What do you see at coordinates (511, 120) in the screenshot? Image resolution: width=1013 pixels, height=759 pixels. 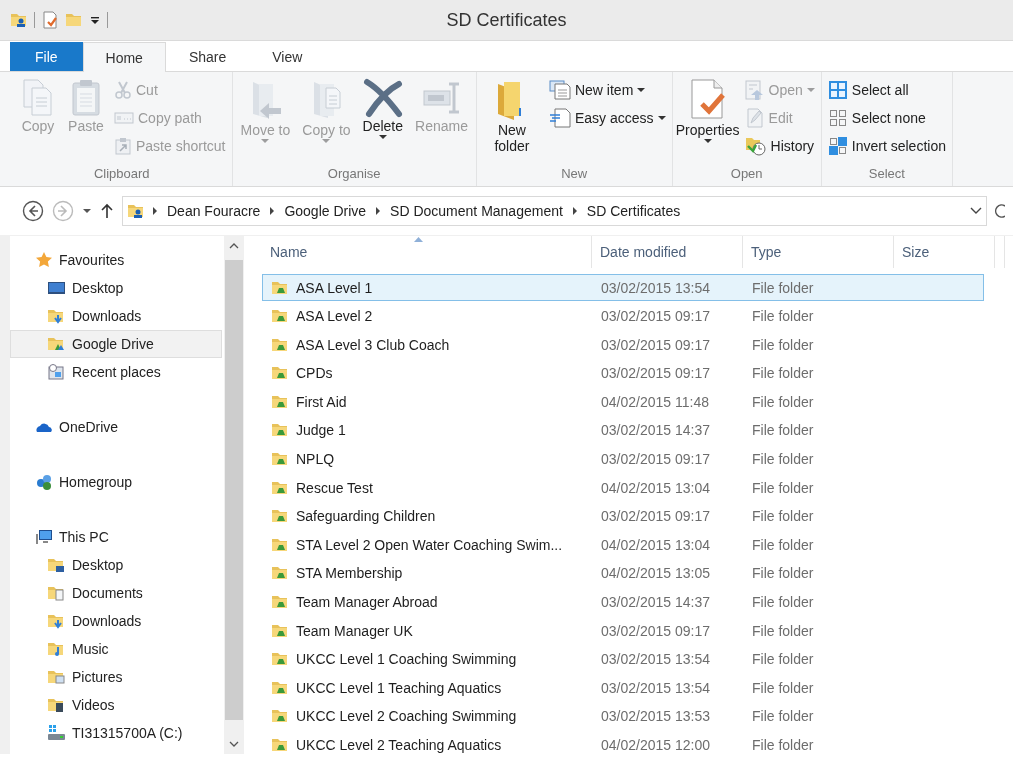 I see `folder-button: New folder` at bounding box center [511, 120].